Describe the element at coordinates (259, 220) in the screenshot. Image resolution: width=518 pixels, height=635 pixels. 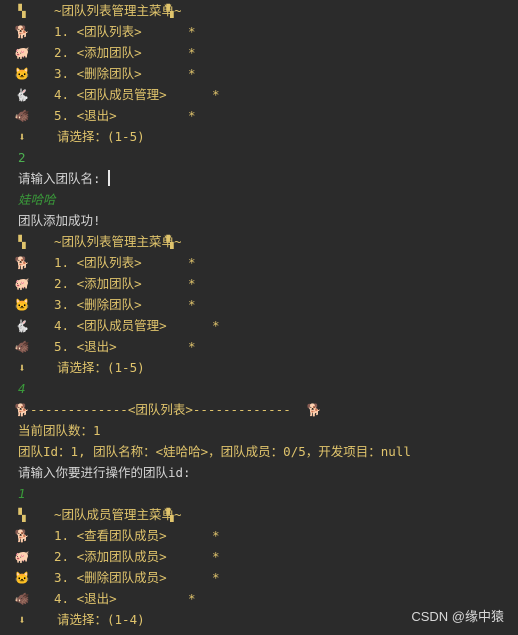
I see `console-line: 团队添加成功!` at that location.